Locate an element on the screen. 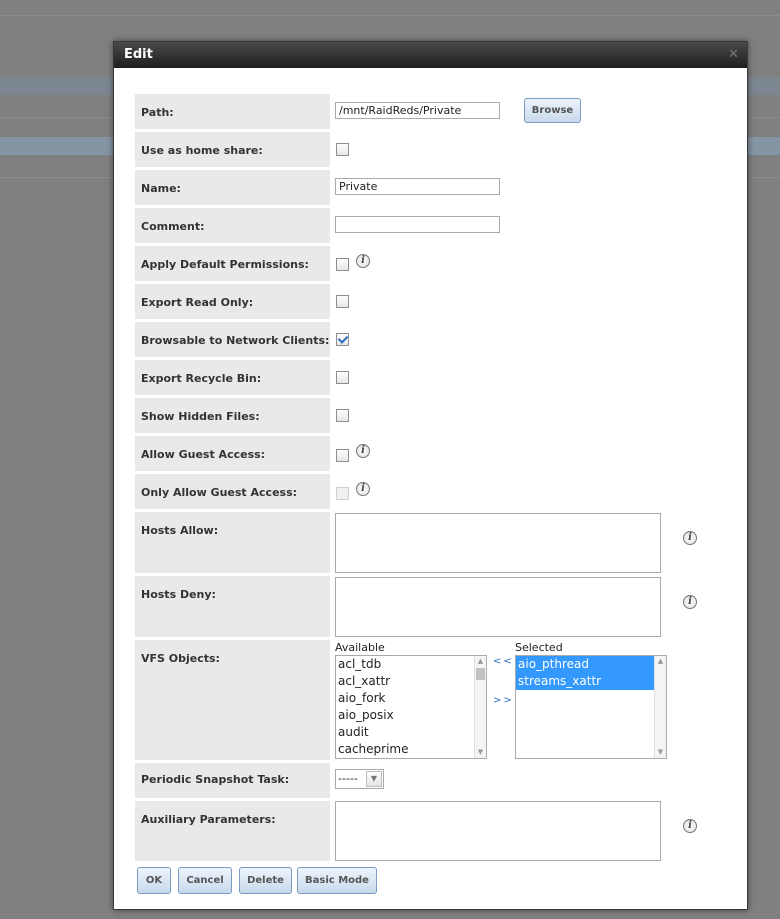 The image size is (780, 919). scroll-thumb is located at coordinates (480, 674).